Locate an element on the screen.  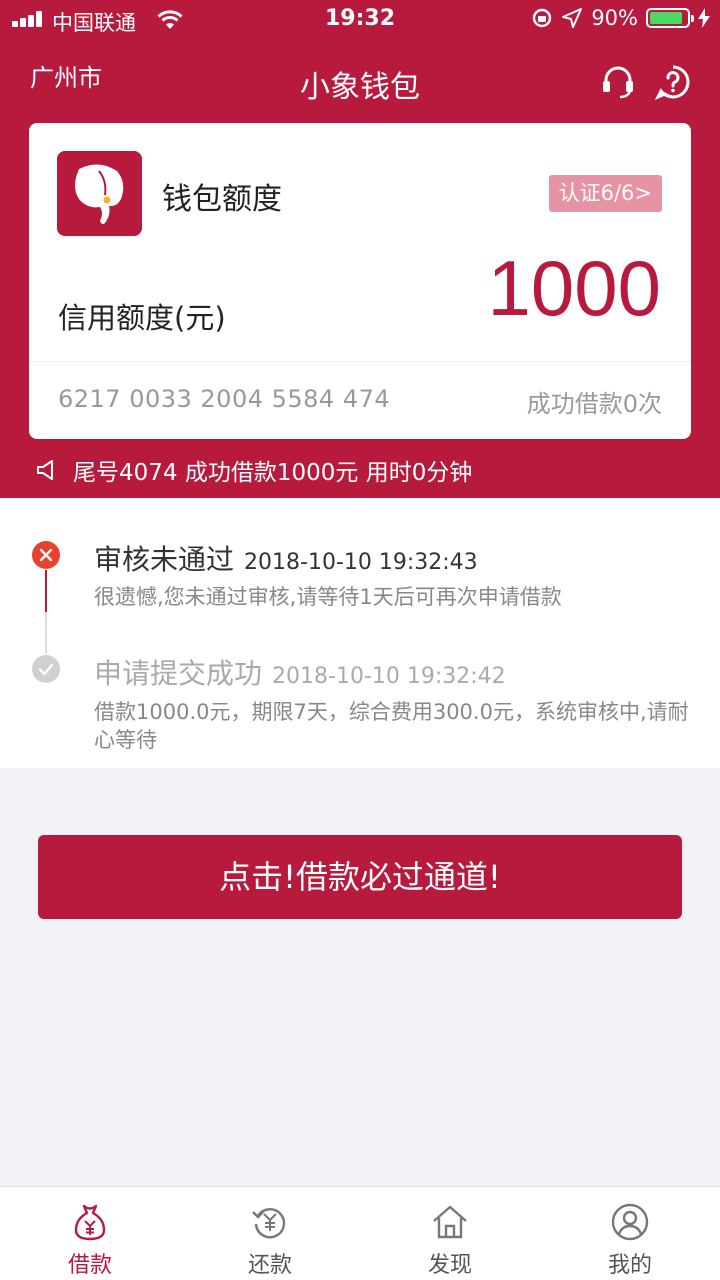
reject-icon is located at coordinates (46, 555).